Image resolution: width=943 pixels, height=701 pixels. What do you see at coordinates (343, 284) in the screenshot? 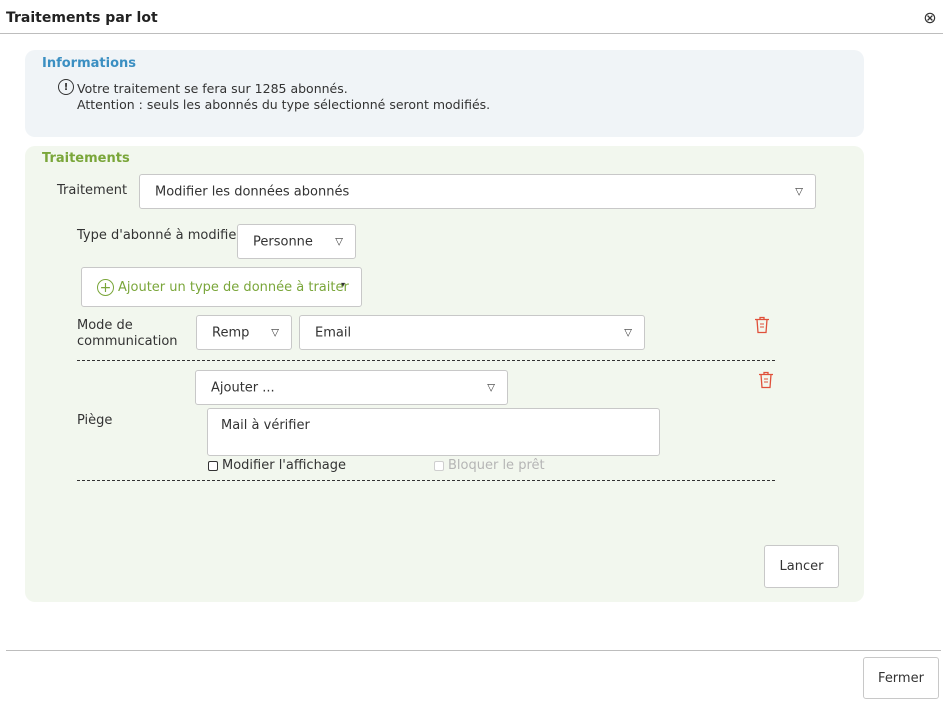
I see `dropdown-caret-icon: ▾` at bounding box center [343, 284].